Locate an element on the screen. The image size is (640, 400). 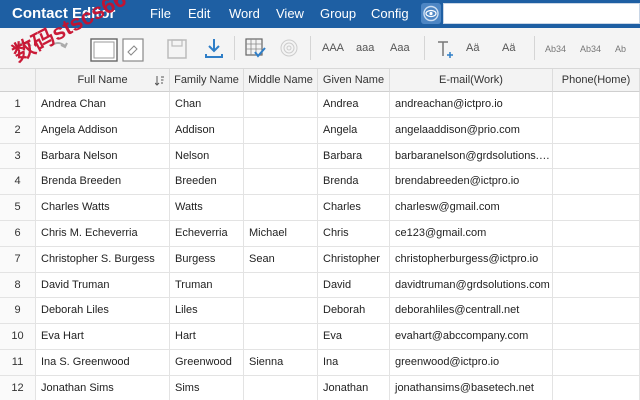
menu-view: View is located at coordinates (290, 13).